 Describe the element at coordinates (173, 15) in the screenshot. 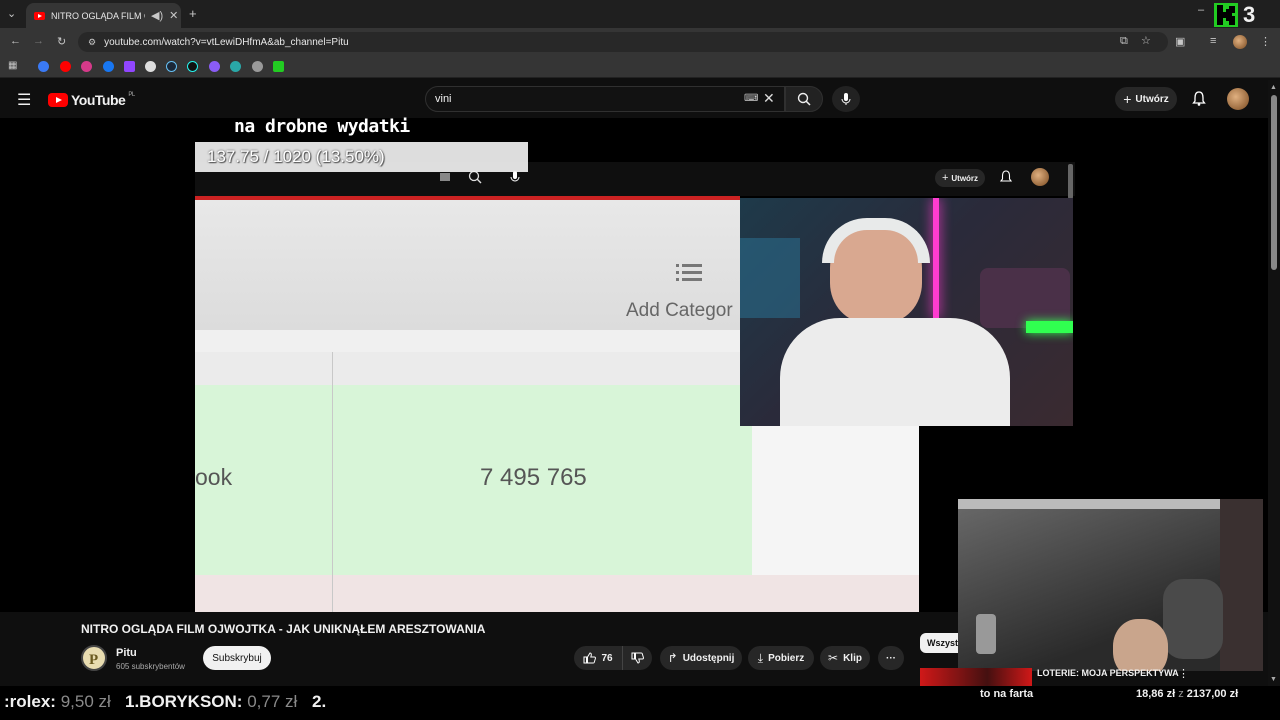

I see `tab-close-icon: ✕` at that location.